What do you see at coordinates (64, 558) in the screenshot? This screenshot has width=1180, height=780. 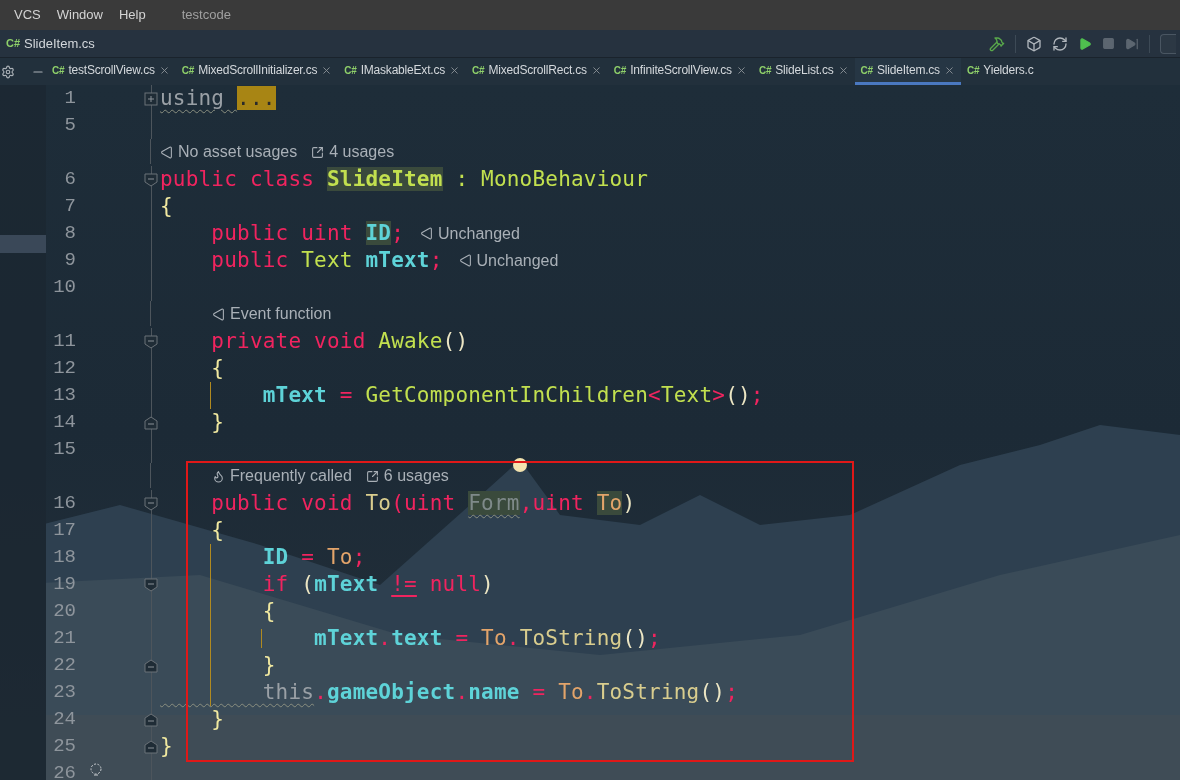 I see `line-number: 18` at bounding box center [64, 558].